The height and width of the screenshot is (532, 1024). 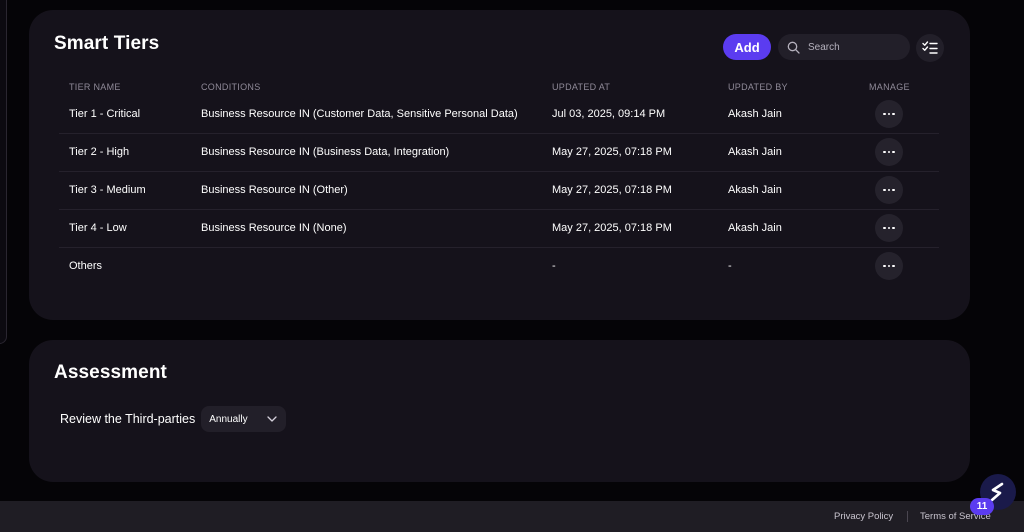 What do you see at coordinates (98, 228) in the screenshot?
I see `tier-name-cell: Tier 4 - Low` at bounding box center [98, 228].